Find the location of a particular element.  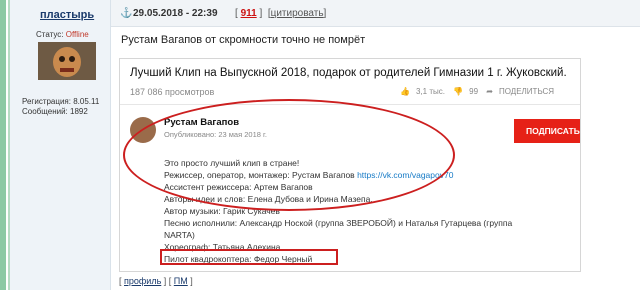

profile-link: профиль is located at coordinates (142, 281).